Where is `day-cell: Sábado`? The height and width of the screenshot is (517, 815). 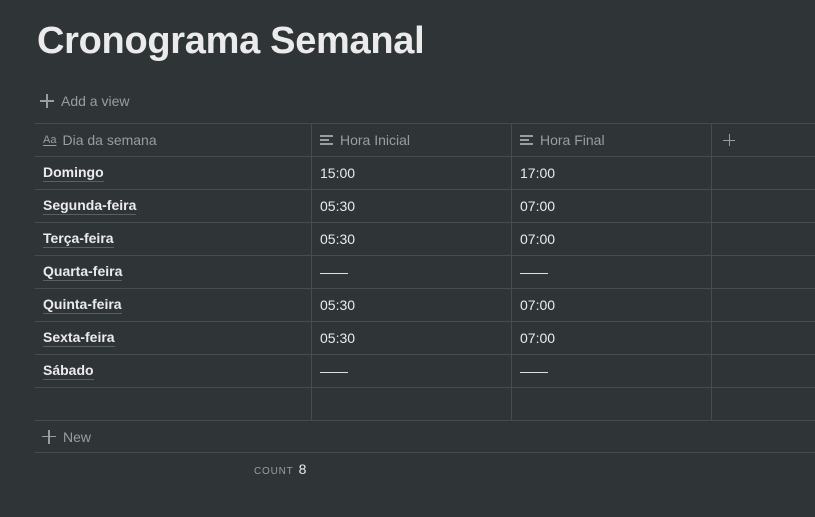 day-cell: Sábado is located at coordinates (173, 371).